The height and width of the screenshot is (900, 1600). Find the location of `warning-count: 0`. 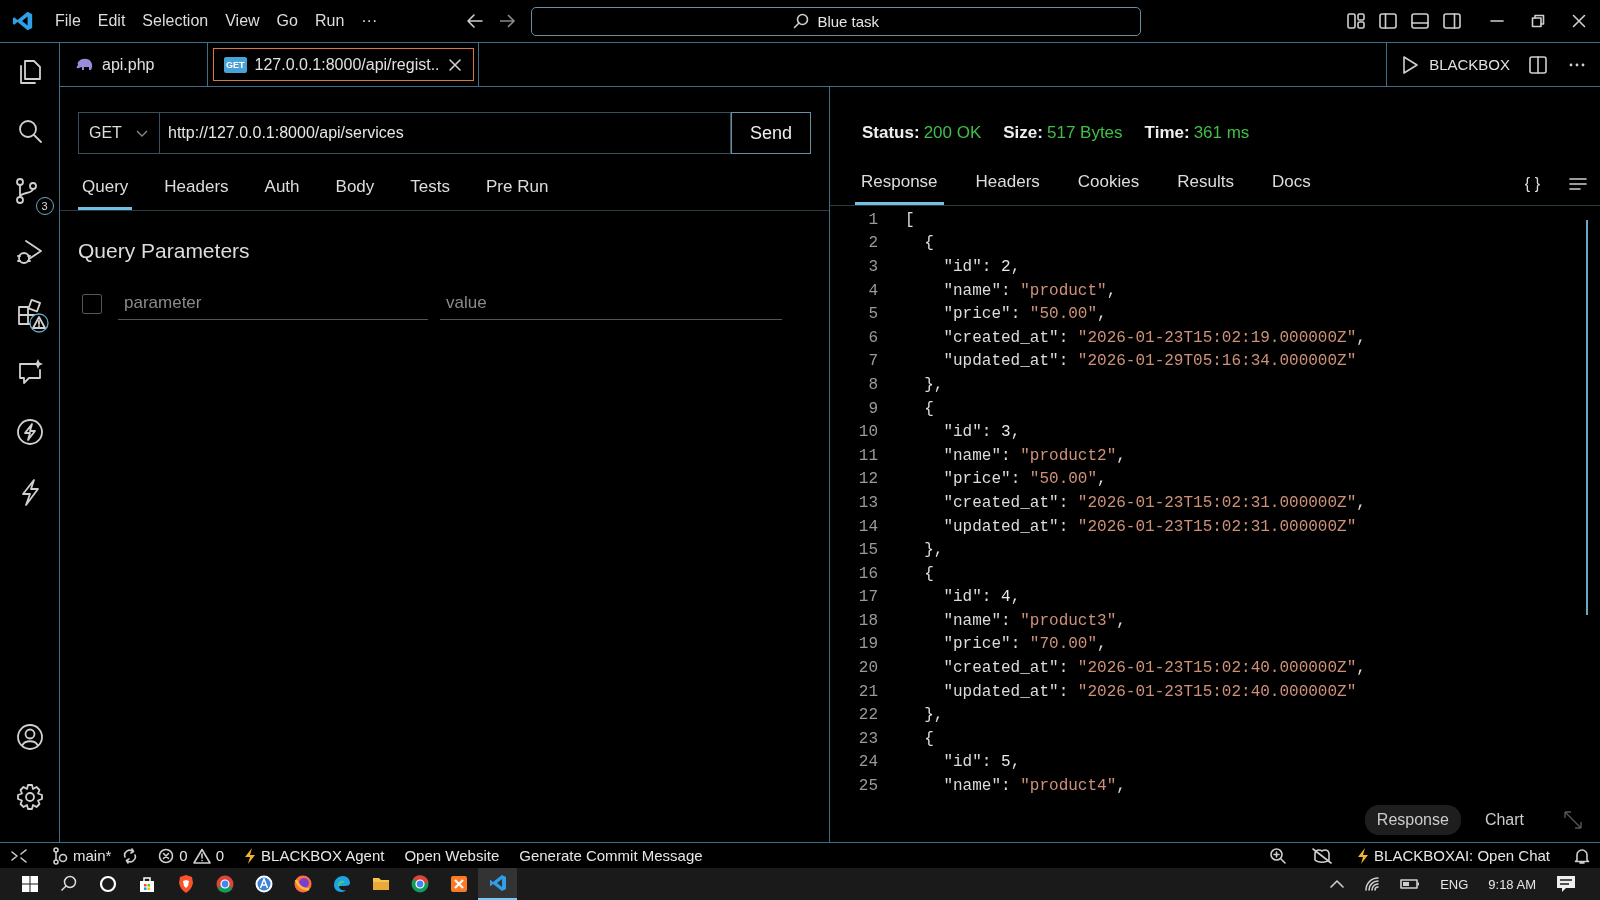

warning-count: 0 is located at coordinates (220, 855).